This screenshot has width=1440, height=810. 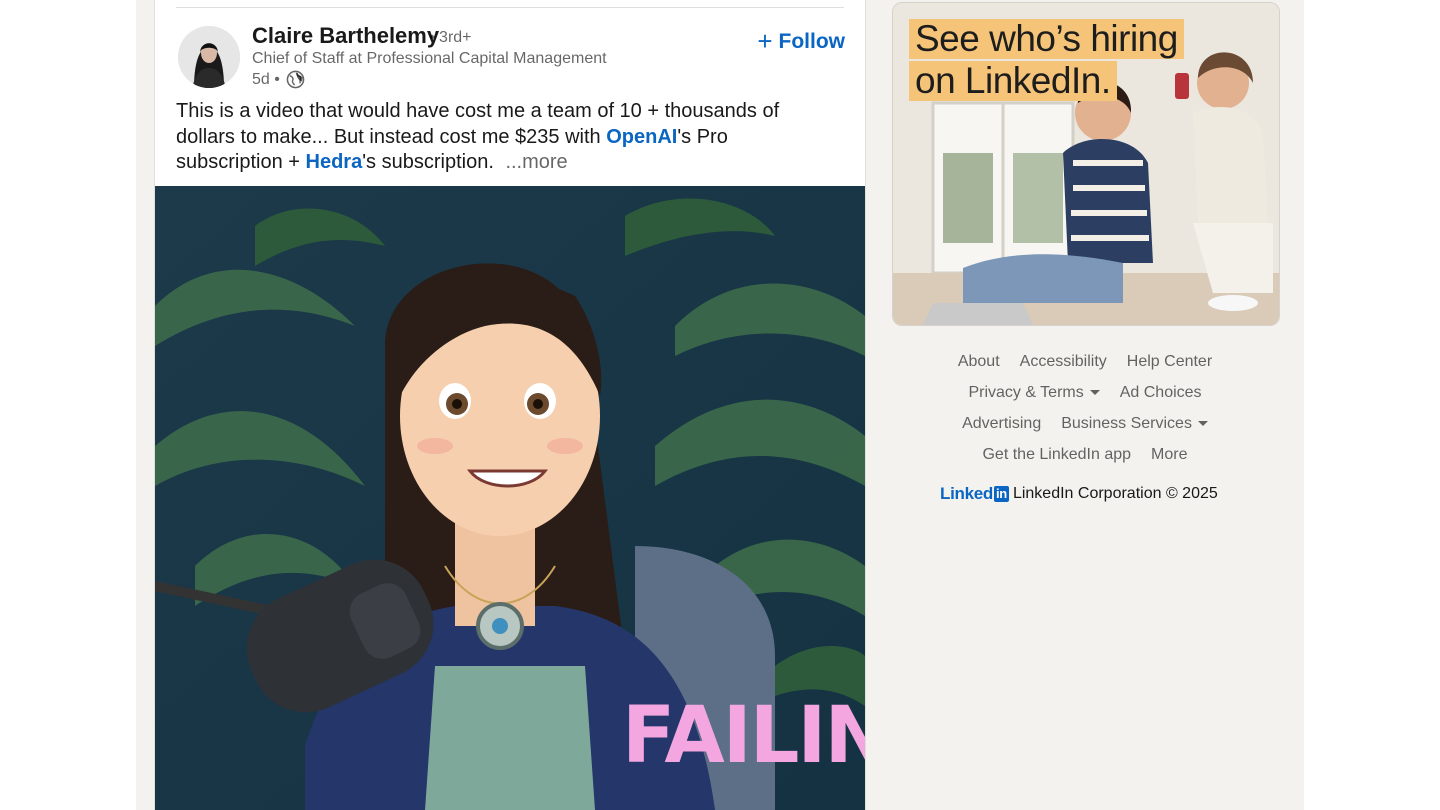 What do you see at coordinates (345, 36) in the screenshot?
I see `author-name: Claire Barthelemy` at bounding box center [345, 36].